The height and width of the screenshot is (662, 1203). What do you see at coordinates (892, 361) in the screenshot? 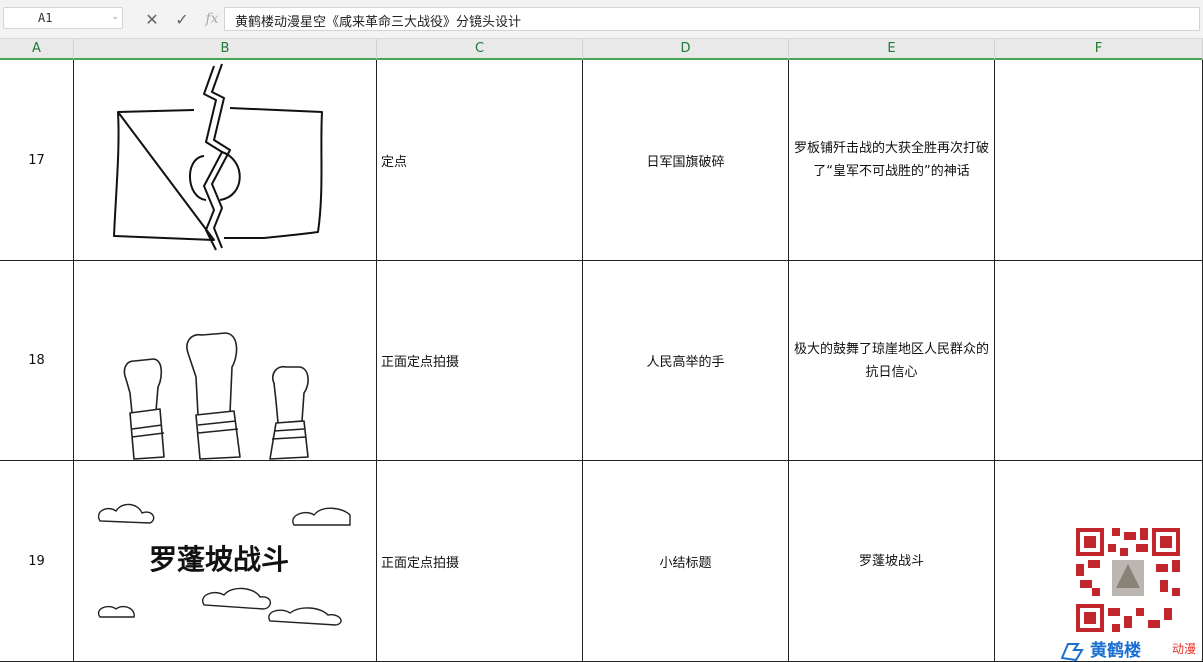
I see `description-cell: 极大的鼓舞了琼崖地区人民群众的抗日信心` at bounding box center [892, 361].